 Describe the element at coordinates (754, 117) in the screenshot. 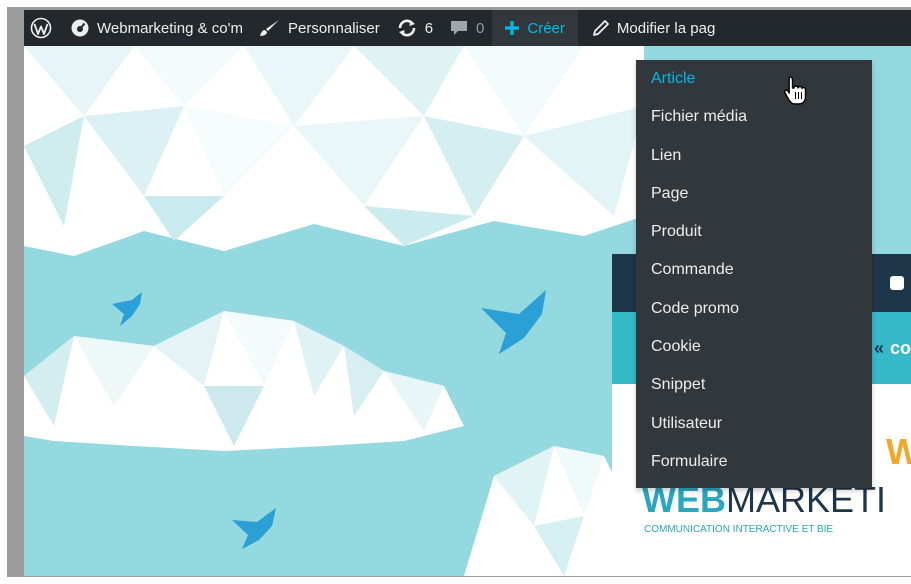

I see `new-menu-item-fichier-média: Fichier média` at that location.